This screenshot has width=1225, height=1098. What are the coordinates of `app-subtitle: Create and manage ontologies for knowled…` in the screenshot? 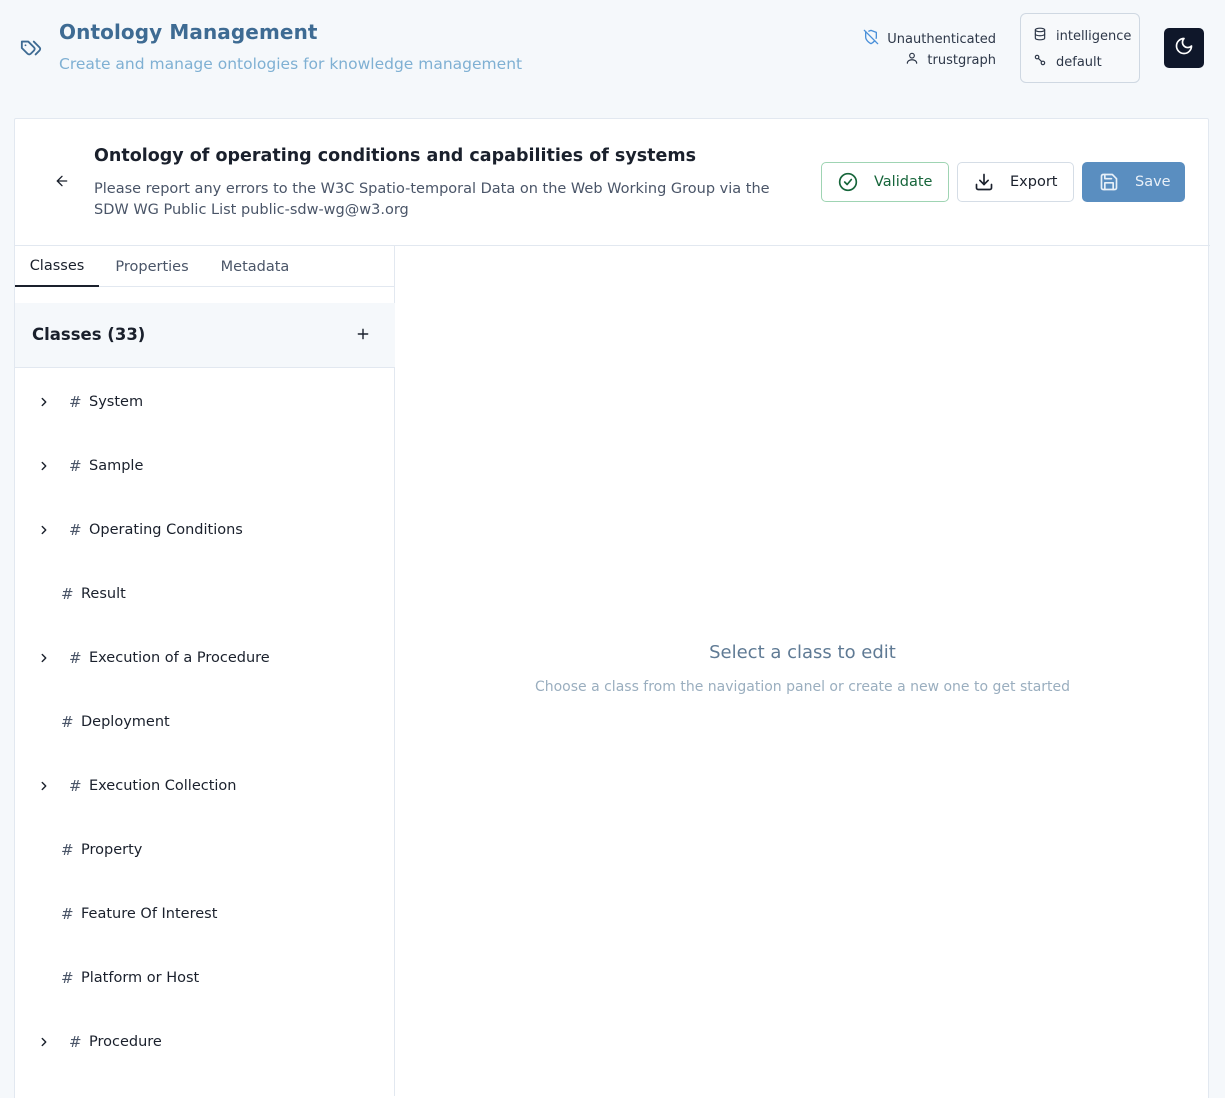 It's located at (291, 64).